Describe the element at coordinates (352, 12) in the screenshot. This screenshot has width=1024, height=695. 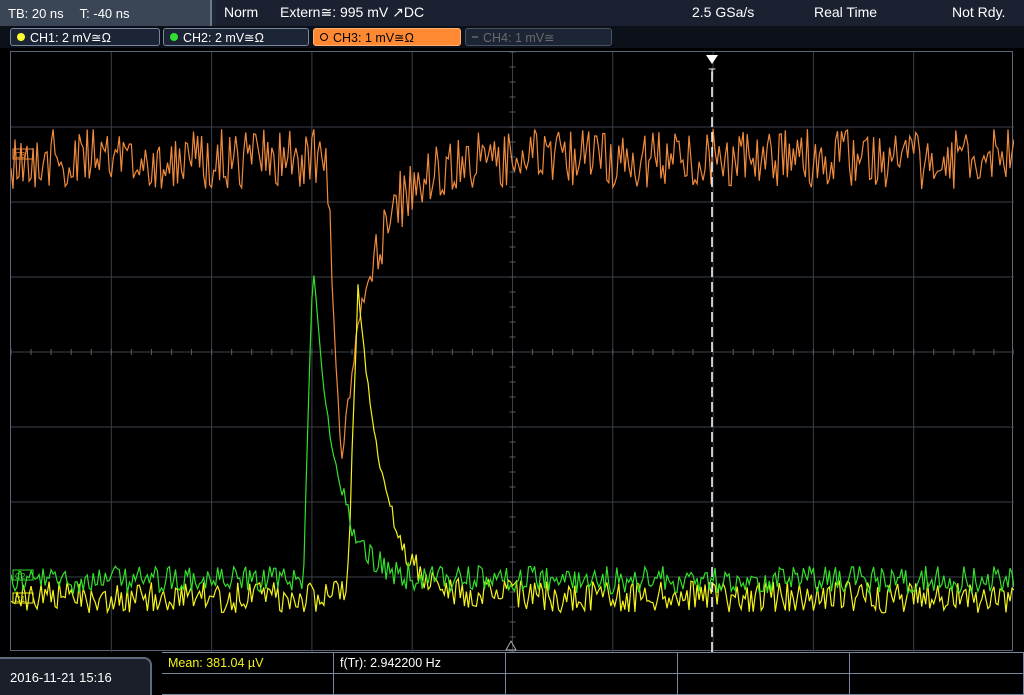
I see `trigger-source: Extern≅: 995 mV ↗DC` at that location.